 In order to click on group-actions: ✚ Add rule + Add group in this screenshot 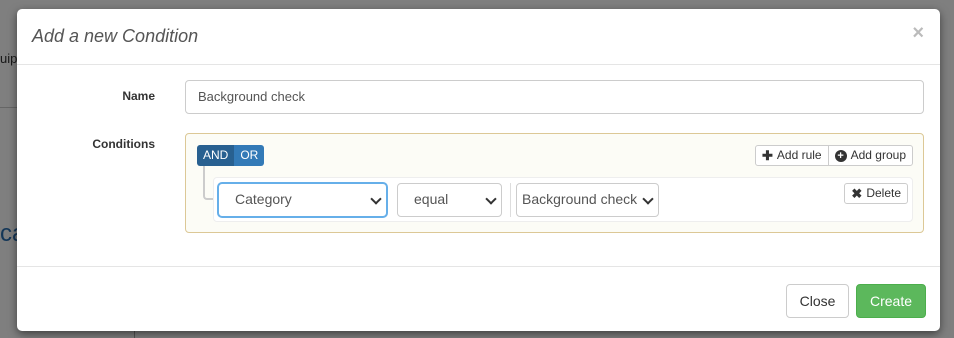, I will do `click(834, 155)`.